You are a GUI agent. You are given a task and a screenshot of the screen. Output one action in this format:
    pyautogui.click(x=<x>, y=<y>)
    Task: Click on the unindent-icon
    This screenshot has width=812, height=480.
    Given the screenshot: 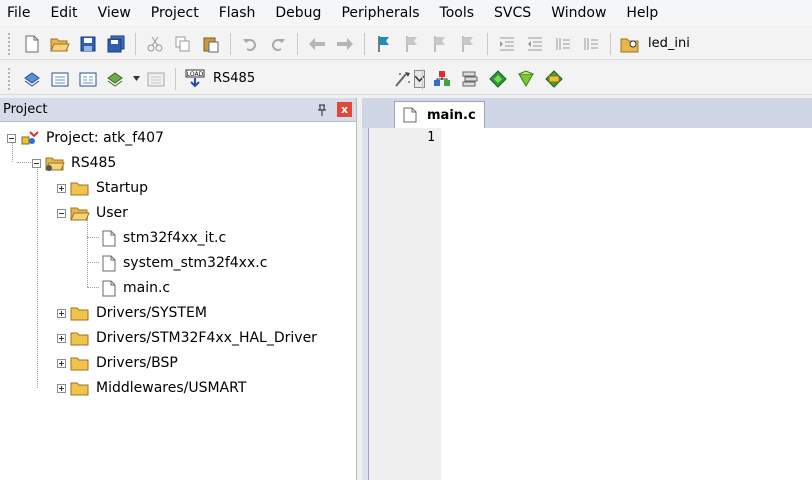 What is the action you would take?
    pyautogui.click(x=535, y=44)
    